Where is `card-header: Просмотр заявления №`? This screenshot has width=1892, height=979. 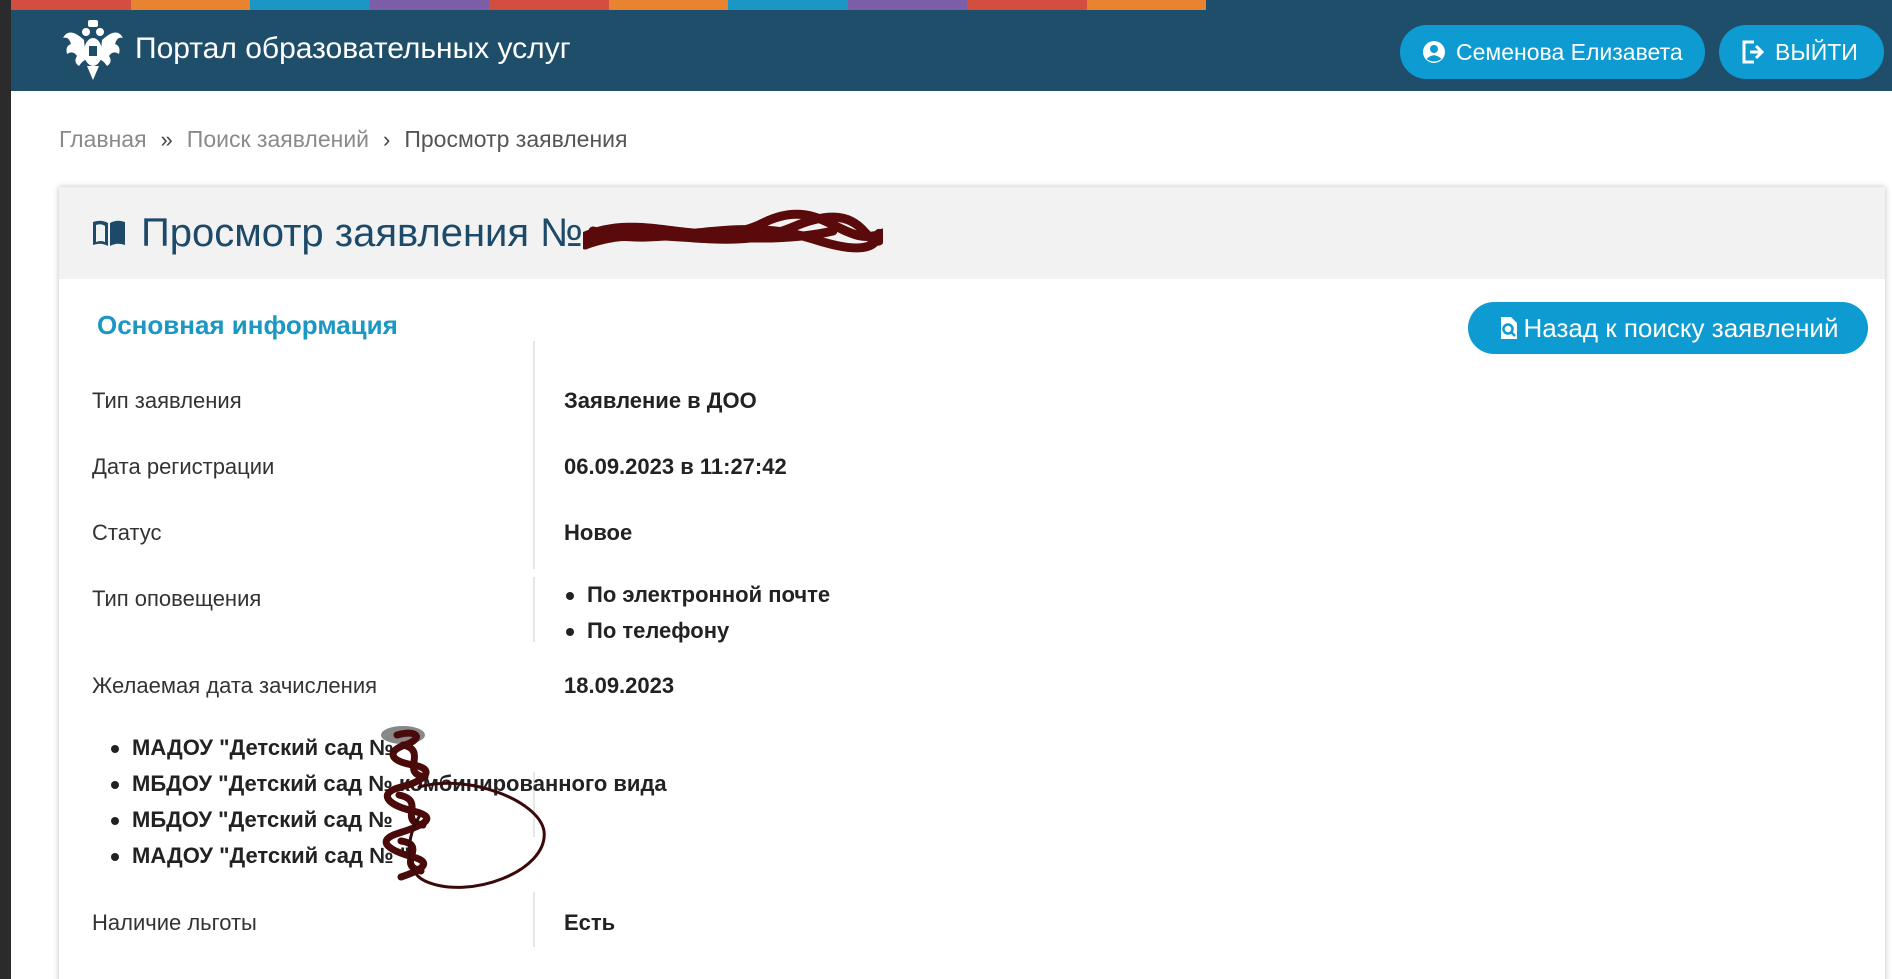 card-header: Просмотр заявления № is located at coordinates (972, 233).